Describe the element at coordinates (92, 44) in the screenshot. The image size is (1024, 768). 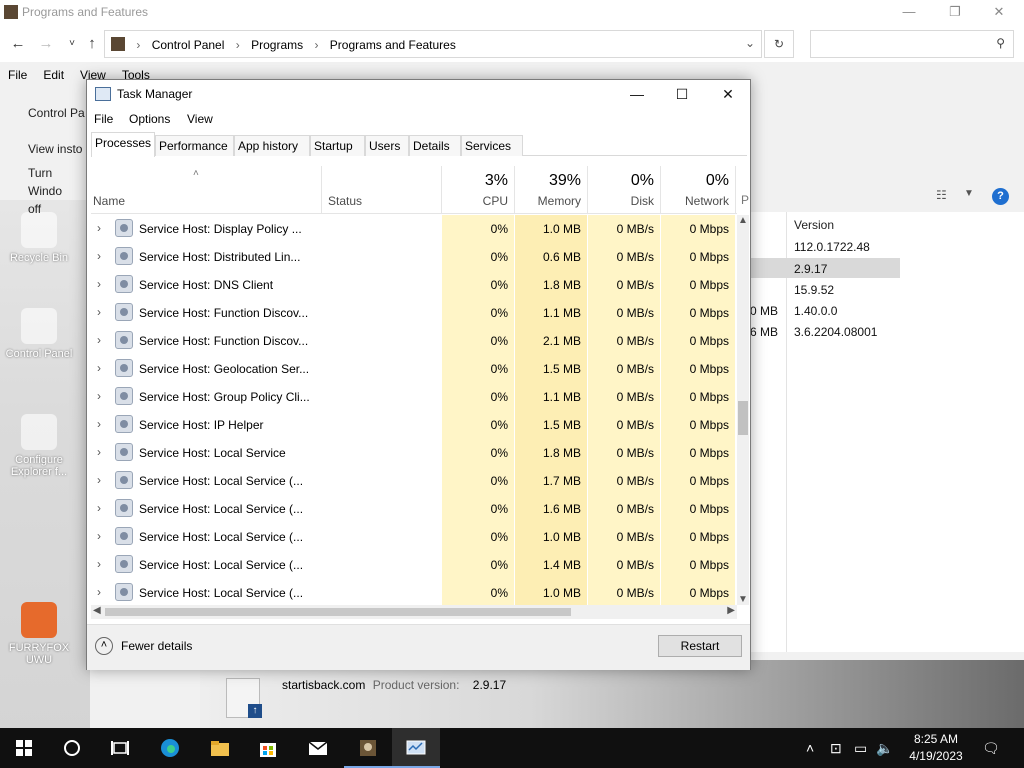
I see `up-arrow-icon: ↑` at that location.